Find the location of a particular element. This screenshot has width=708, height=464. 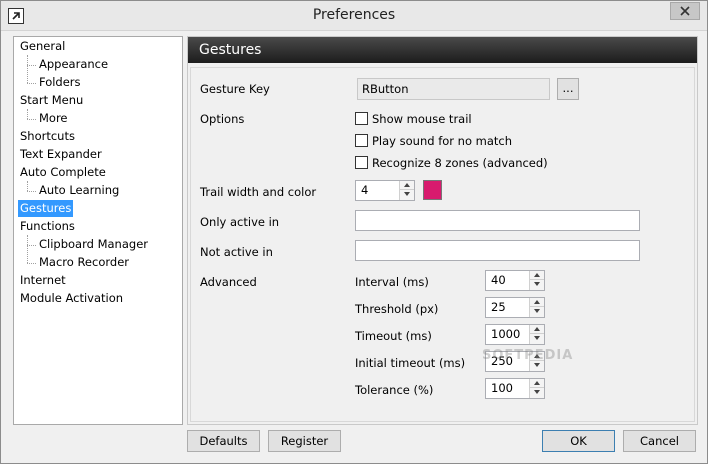

sidebar-item-folders: Folders is located at coordinates (60, 82).